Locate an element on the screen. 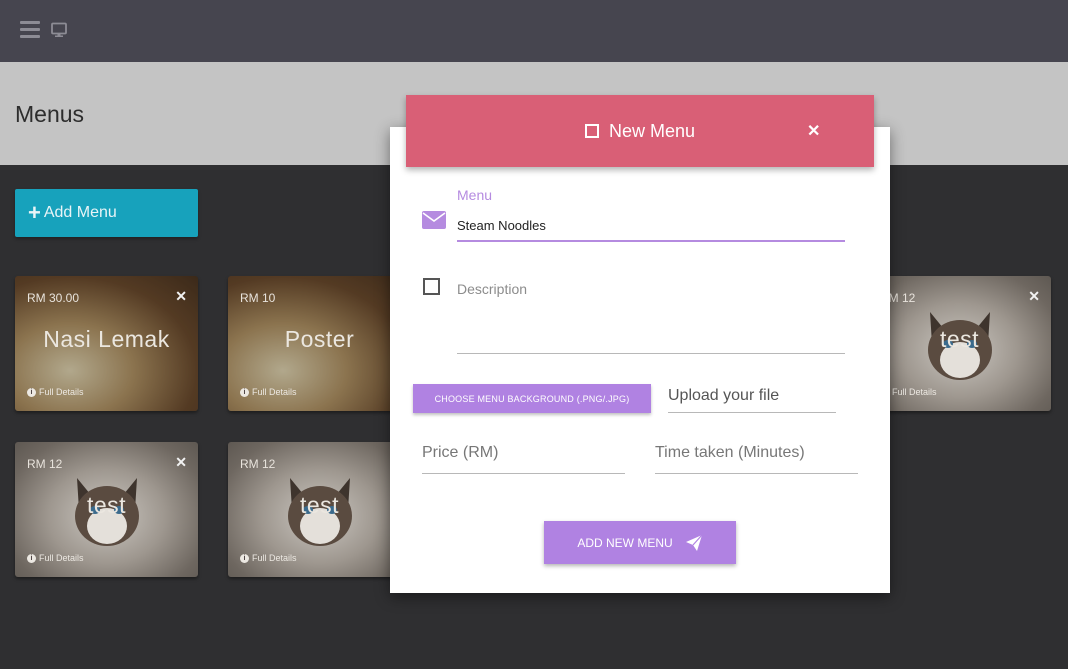 The image size is (1068, 669). choose-background-button: CHOOSE MENU BACKGROUND (.PNG/.JPG) is located at coordinates (532, 398).